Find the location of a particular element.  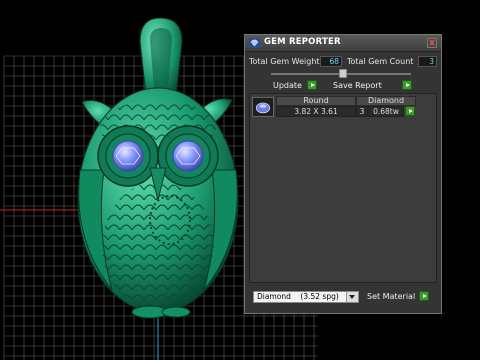

update-label: Update is located at coordinates (287, 85).